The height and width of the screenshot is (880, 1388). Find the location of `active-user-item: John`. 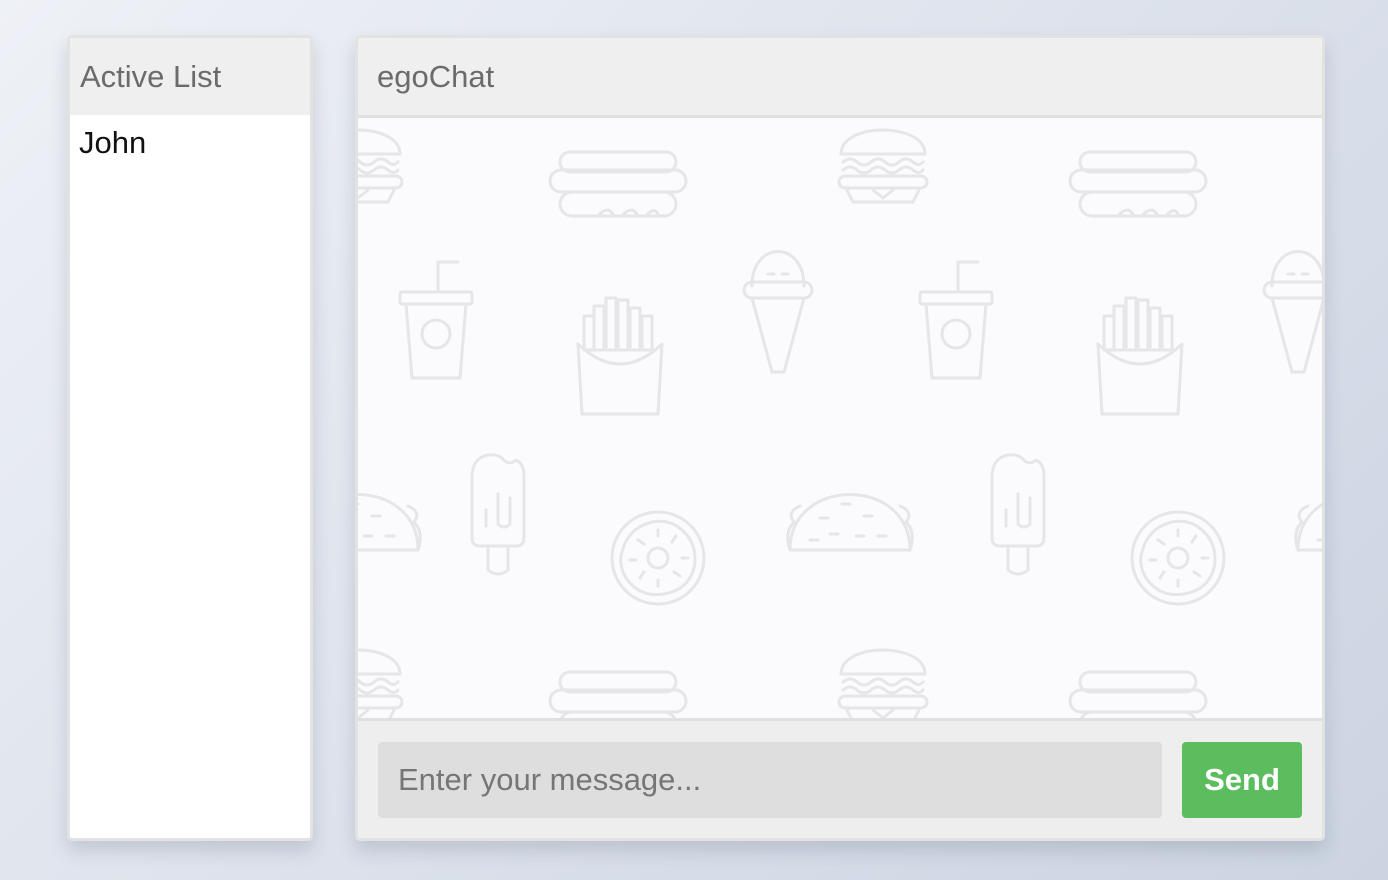

active-user-item: John is located at coordinates (194, 143).